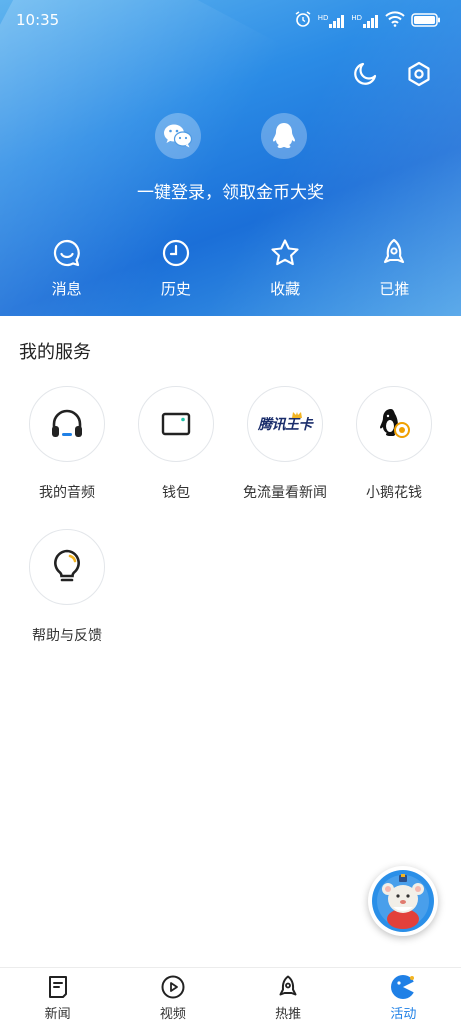  I want to click on quick-item-favorites: 收藏, so click(285, 268).